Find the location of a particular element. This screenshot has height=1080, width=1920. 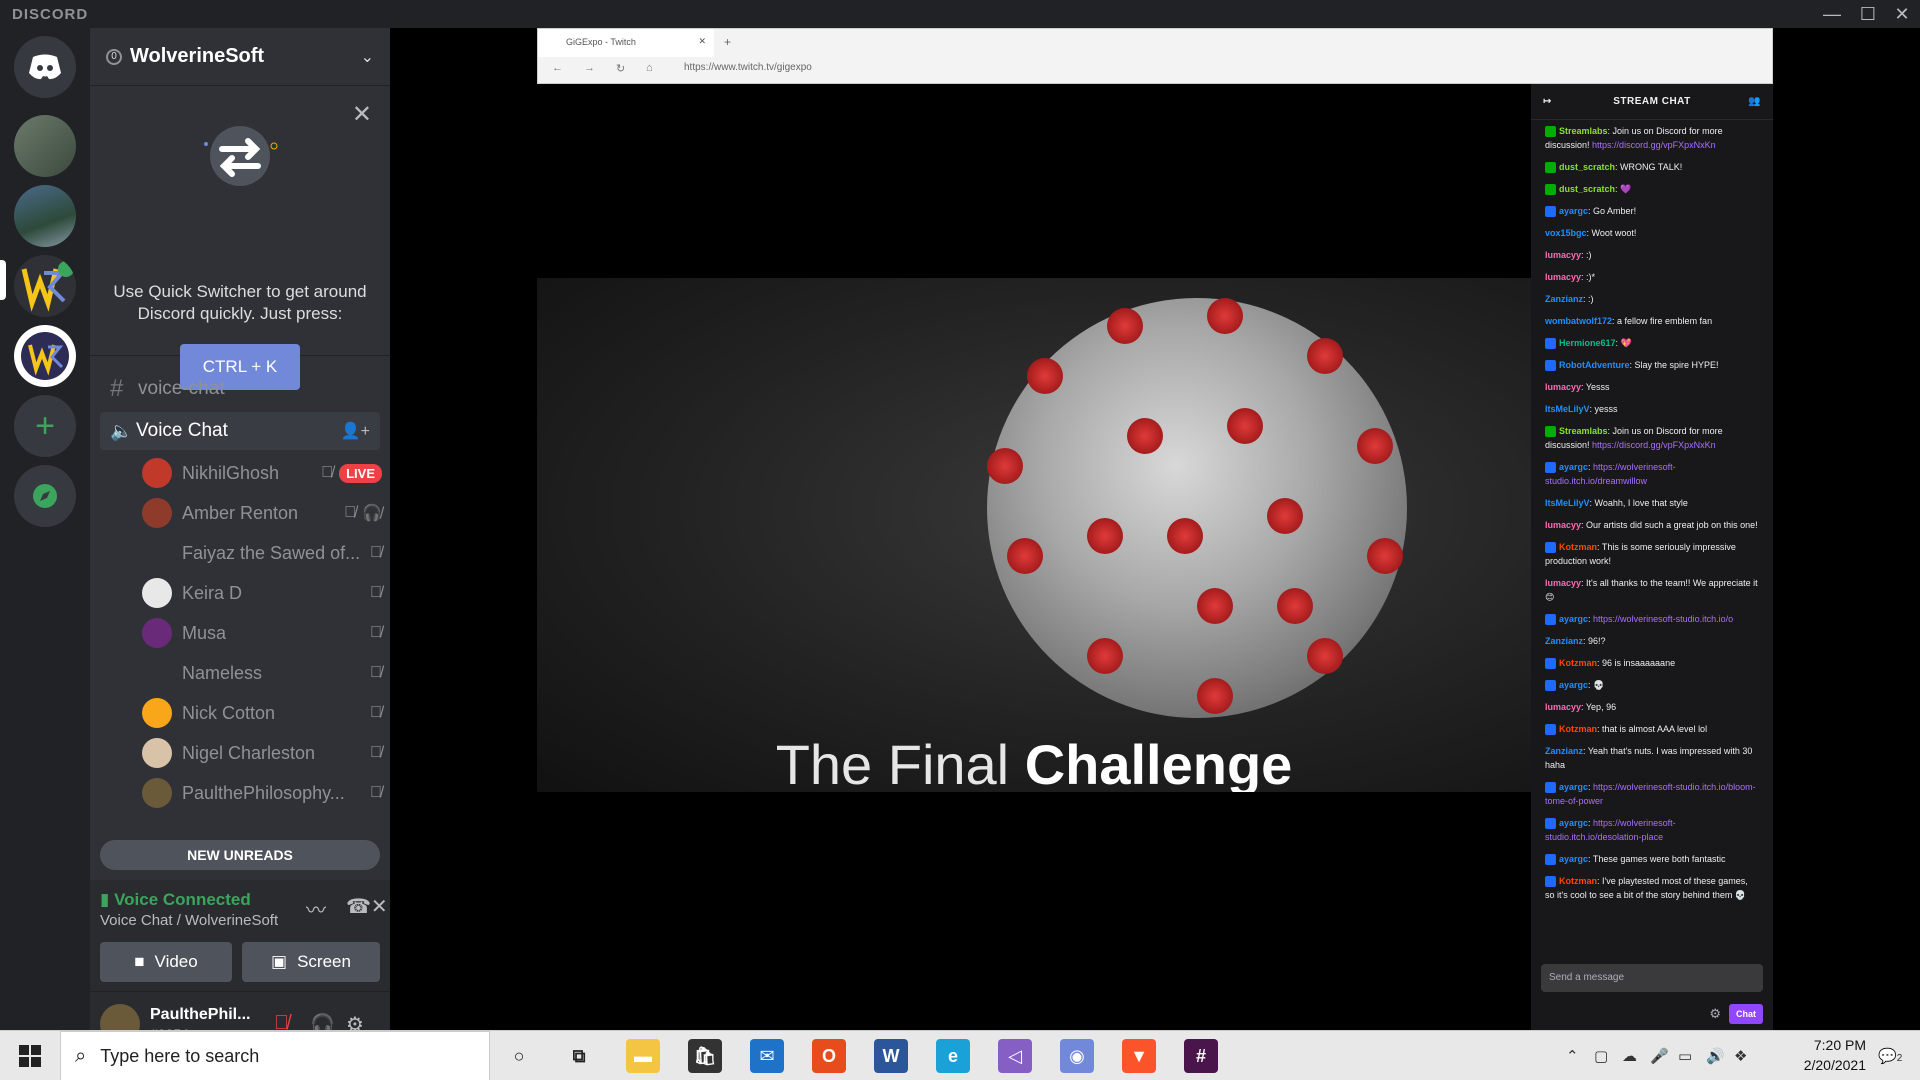

voice-member: PaulthePhilosophy... 🎙̸ is located at coordinates (262, 793).